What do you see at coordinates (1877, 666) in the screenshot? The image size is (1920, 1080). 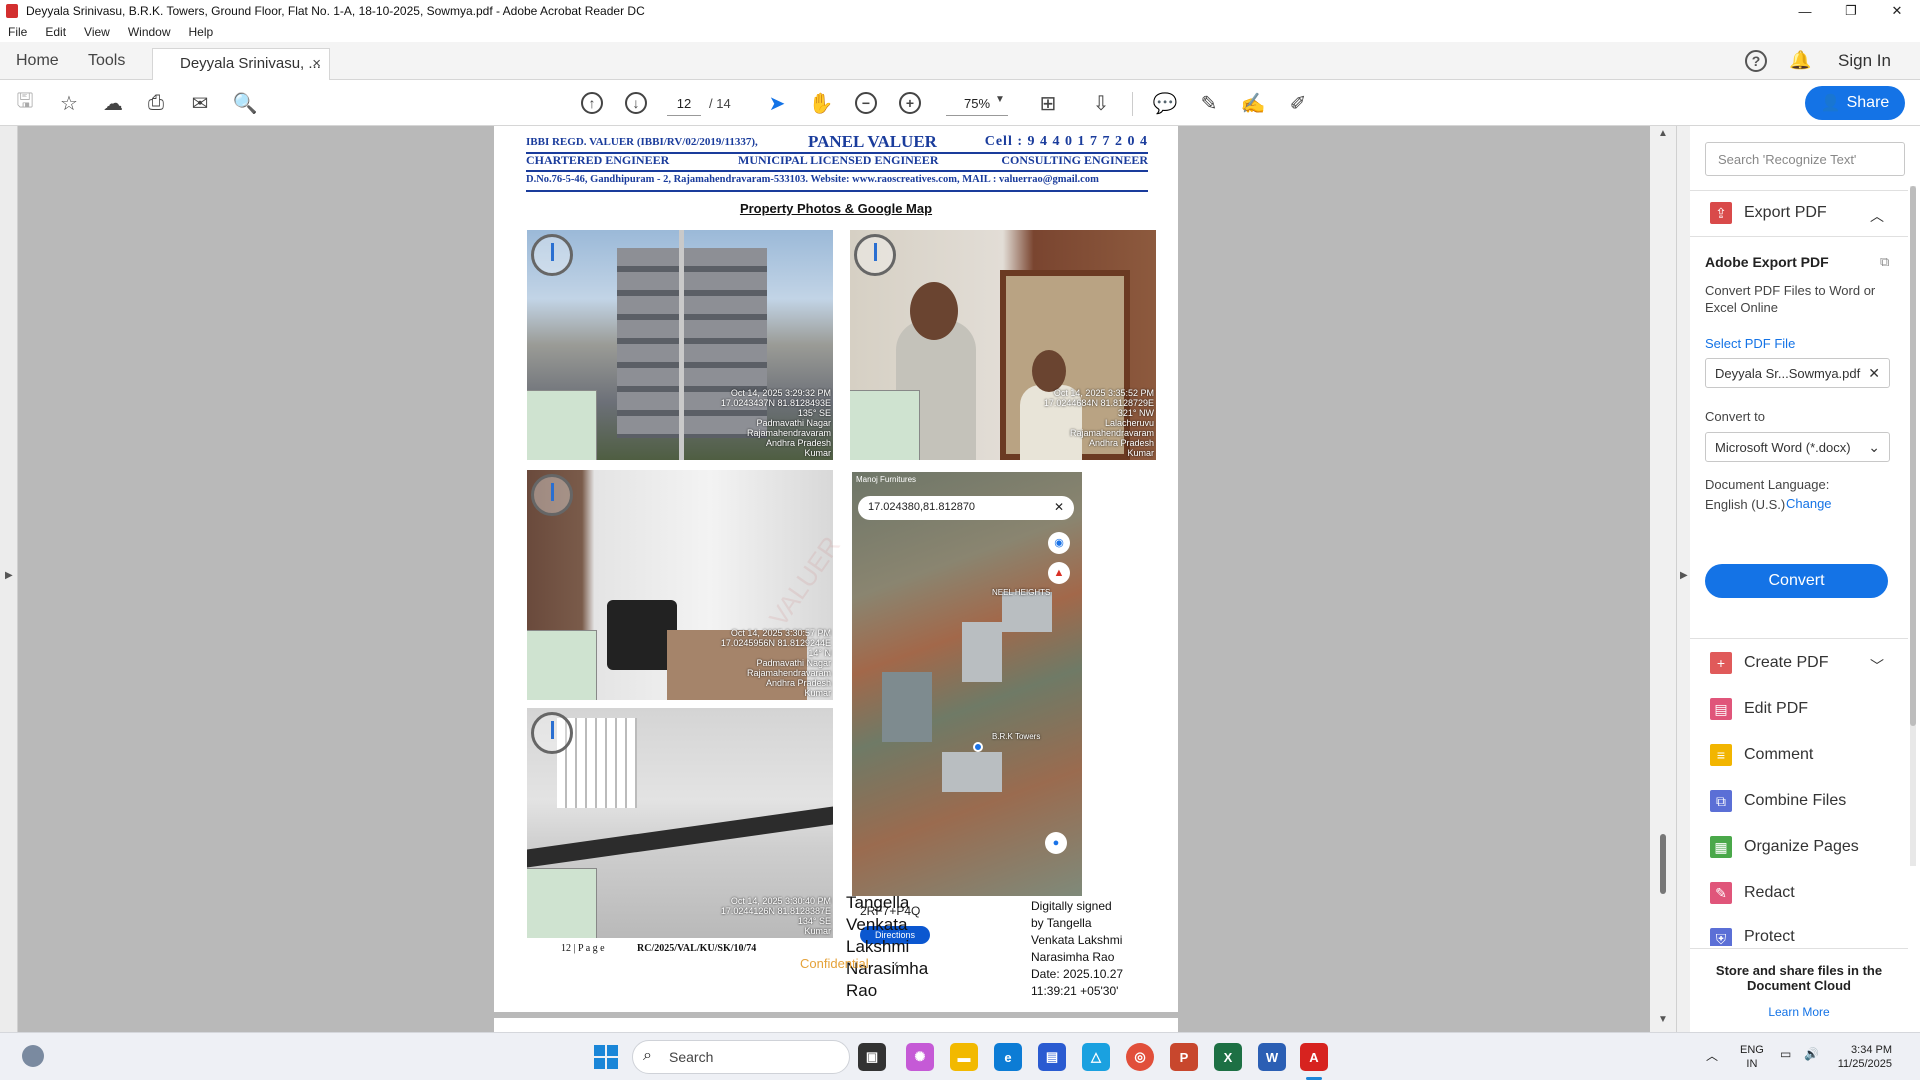 I see `chevron-down-icon: ﹀` at bounding box center [1877, 666].